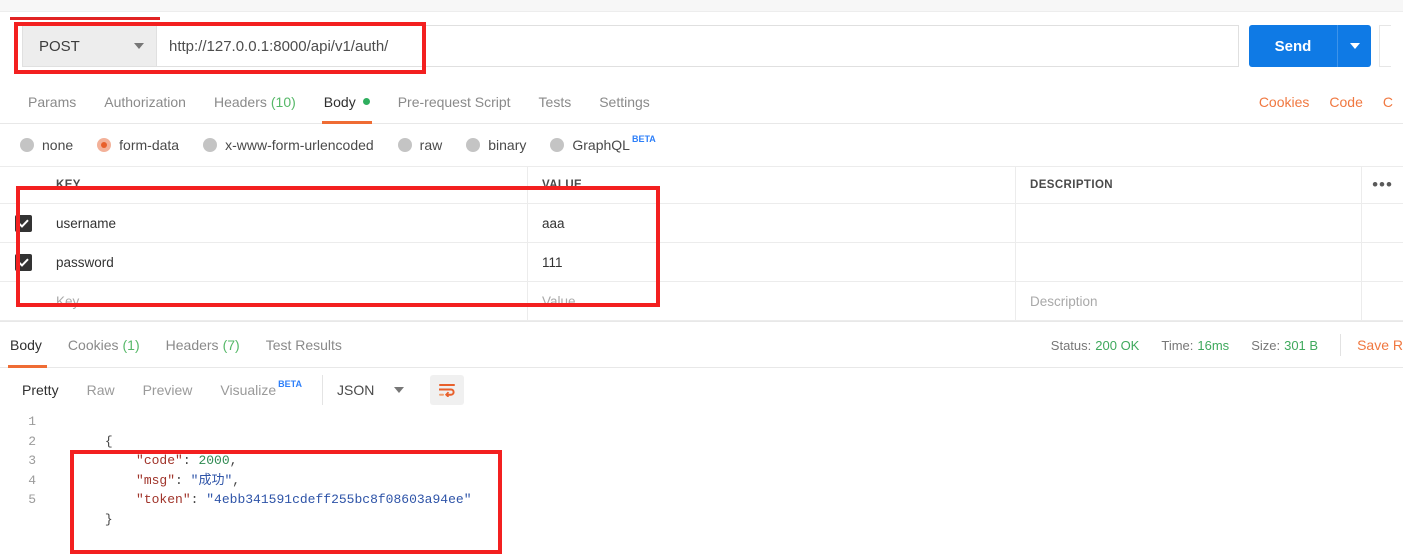 The height and width of the screenshot is (558, 1403). I want to click on response-tab-headers: Headers (7), so click(203, 345).